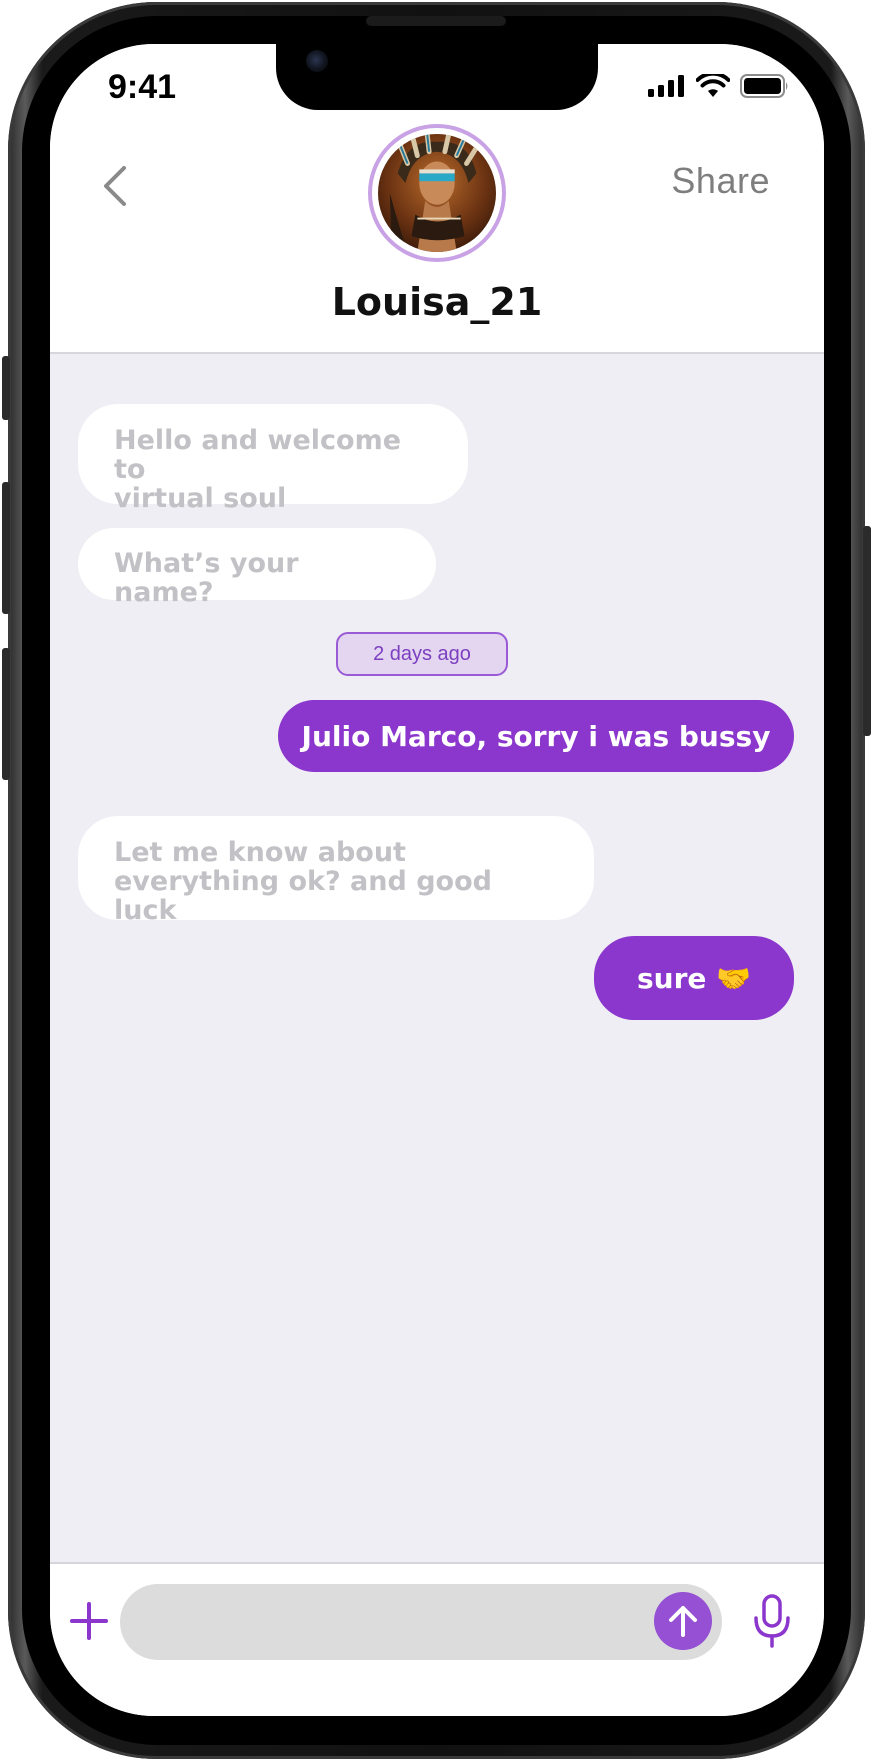 Image resolution: width=873 pixels, height=1761 pixels. Describe the element at coordinates (764, 86) in the screenshot. I see `battery-icon` at that location.